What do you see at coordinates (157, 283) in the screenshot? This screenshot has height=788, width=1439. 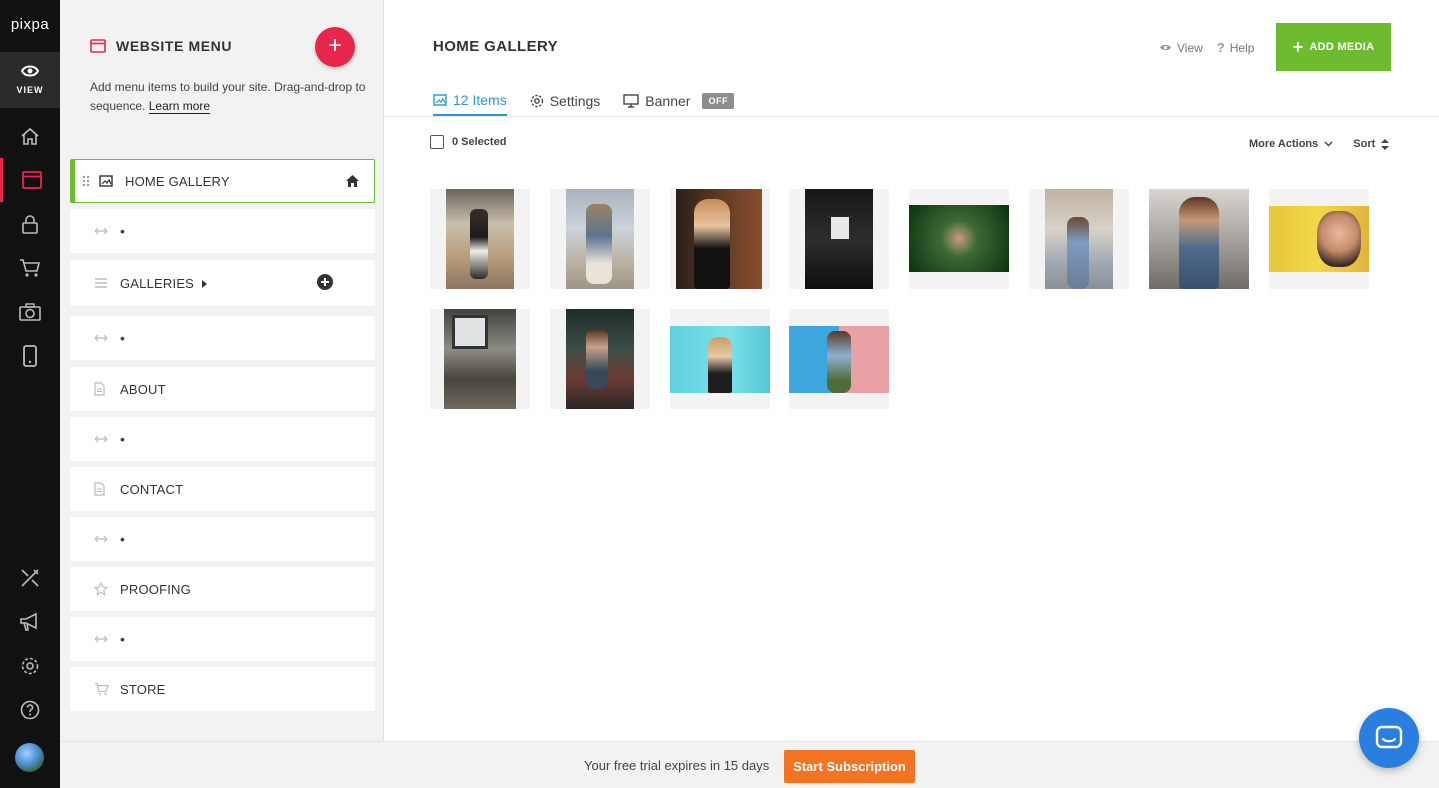 I see `galleries-label: GALLERIES` at bounding box center [157, 283].